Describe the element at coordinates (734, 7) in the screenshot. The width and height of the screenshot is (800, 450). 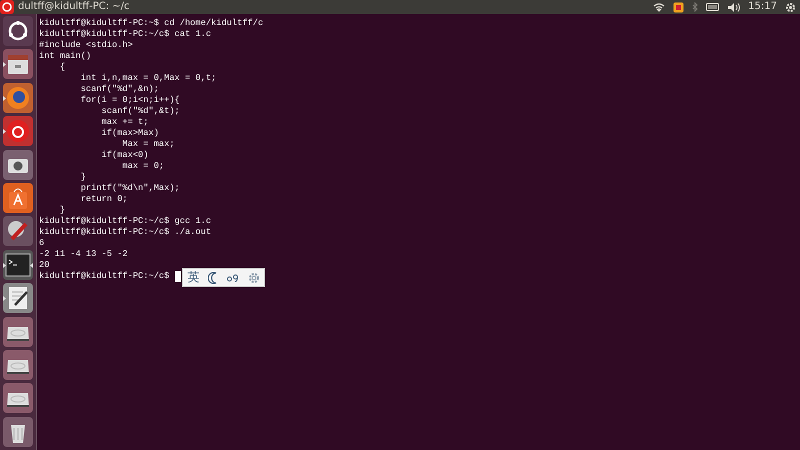
I see `volume-icon` at that location.